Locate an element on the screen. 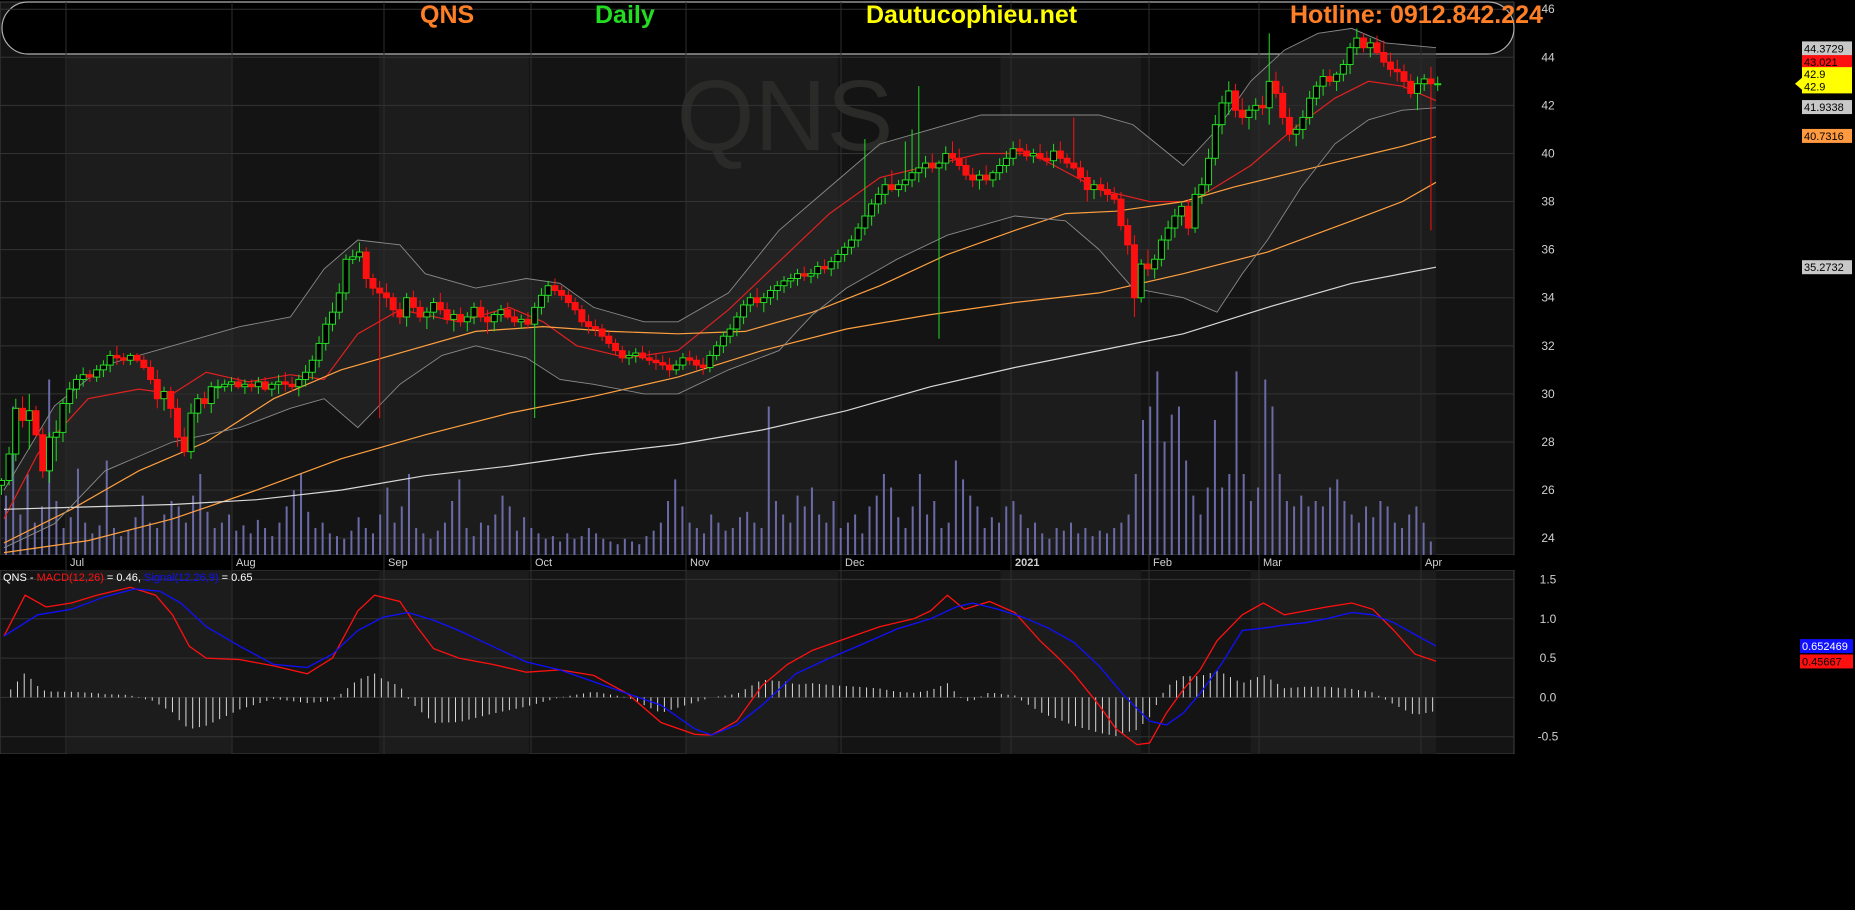 This screenshot has width=1855, height=910. hotline-title: Hotline: 0912.842.224 is located at coordinates (1416, 15).